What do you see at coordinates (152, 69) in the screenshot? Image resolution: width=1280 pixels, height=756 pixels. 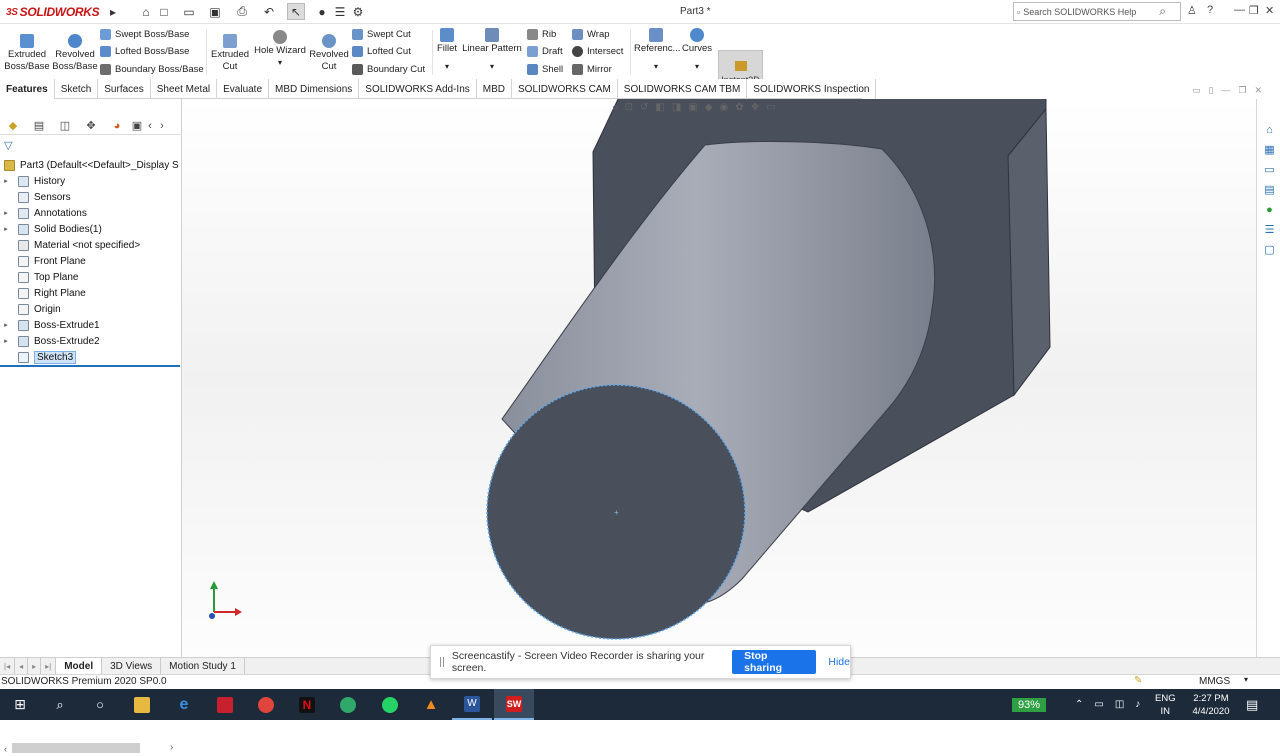 I see `boundary-boss-button: Boundary Boss/Base` at bounding box center [152, 69].